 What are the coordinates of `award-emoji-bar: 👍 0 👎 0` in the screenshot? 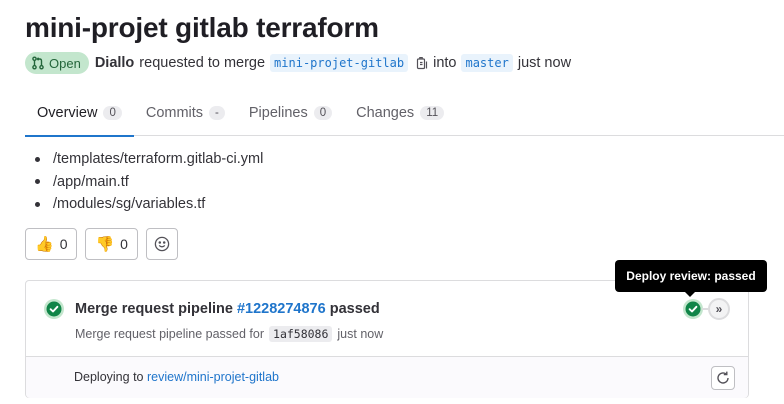 It's located at (101, 244).